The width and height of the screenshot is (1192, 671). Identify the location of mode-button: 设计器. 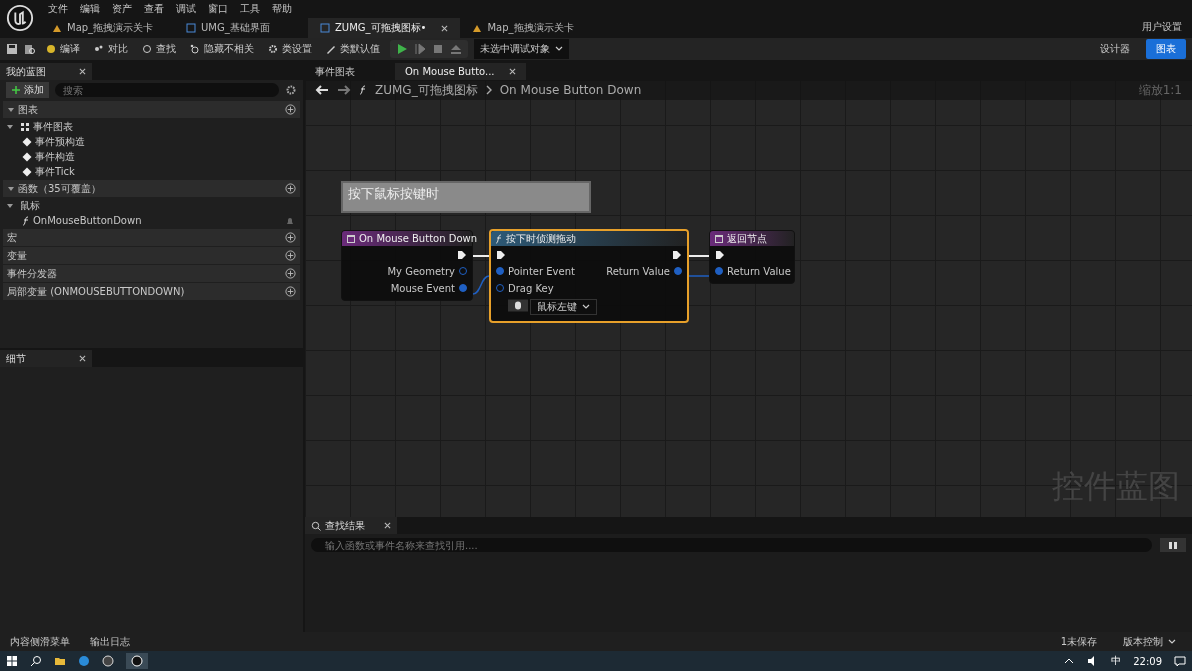
(1115, 49).